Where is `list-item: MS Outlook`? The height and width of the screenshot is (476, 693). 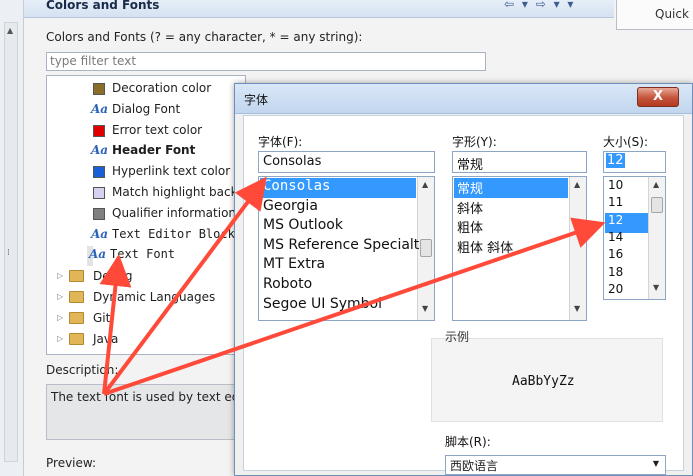
list-item: MS Outlook is located at coordinates (338, 227).